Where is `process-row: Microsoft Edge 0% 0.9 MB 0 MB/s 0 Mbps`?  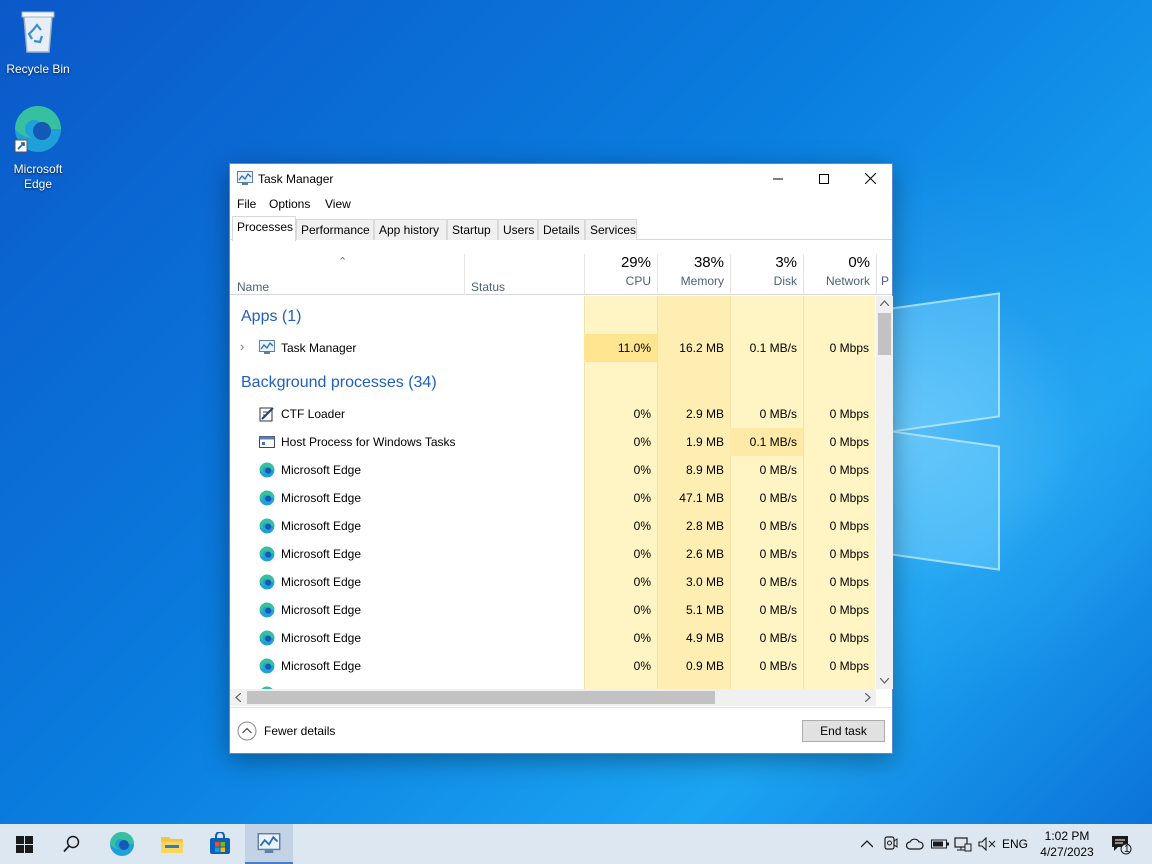 process-row: Microsoft Edge 0% 0.9 MB 0 MB/s 0 Mbps is located at coordinates (552, 666).